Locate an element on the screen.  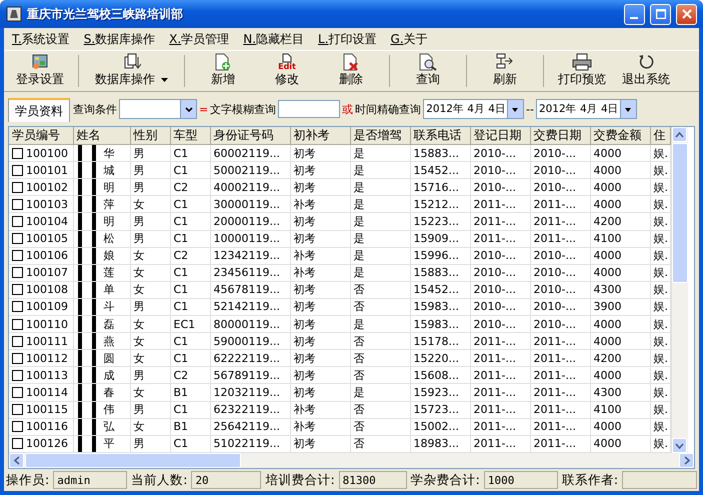
table-cell: 100107 is located at coordinates (47, 273).